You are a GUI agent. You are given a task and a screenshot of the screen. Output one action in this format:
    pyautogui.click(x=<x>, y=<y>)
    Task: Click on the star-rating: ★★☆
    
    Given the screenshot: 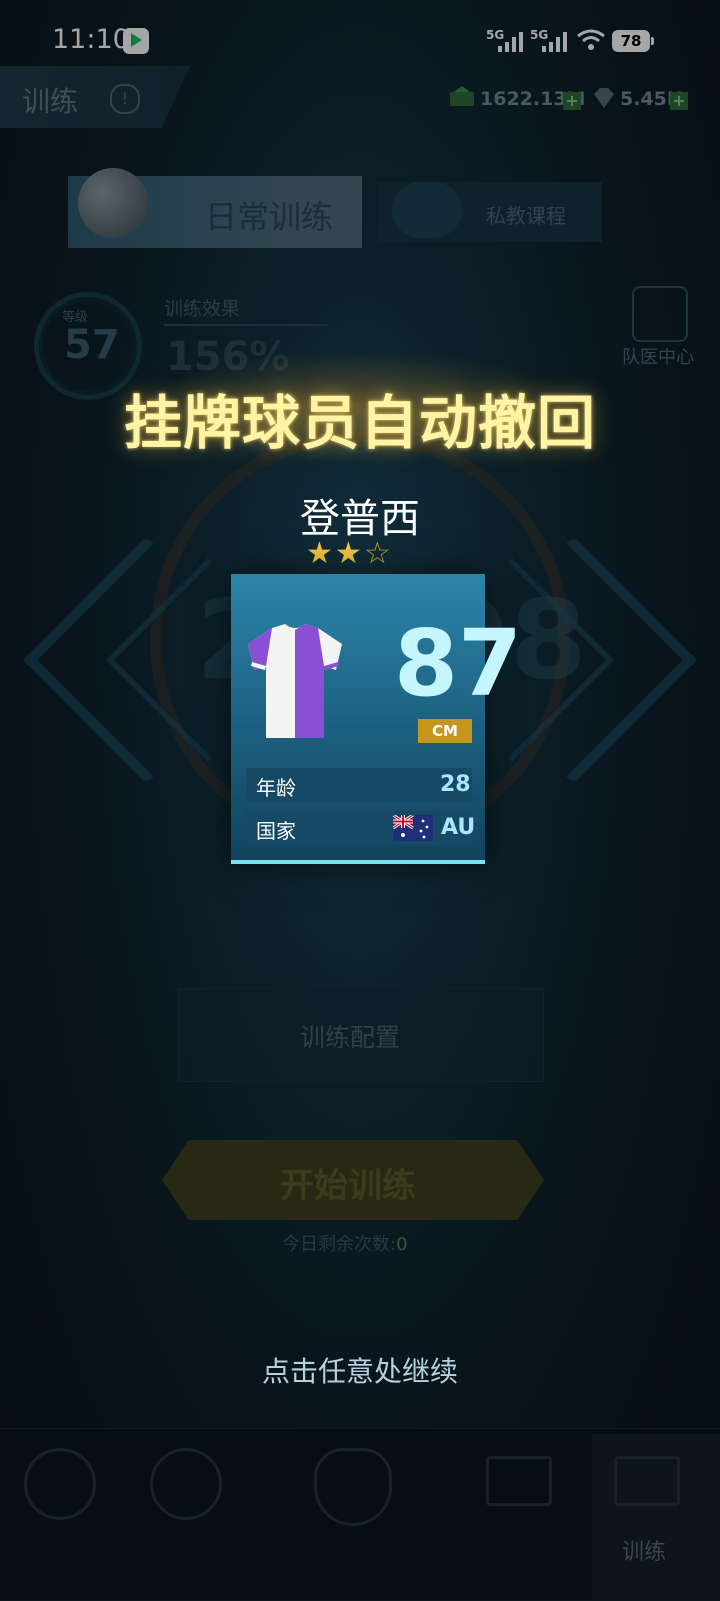 What is the action you would take?
    pyautogui.click(x=349, y=553)
    